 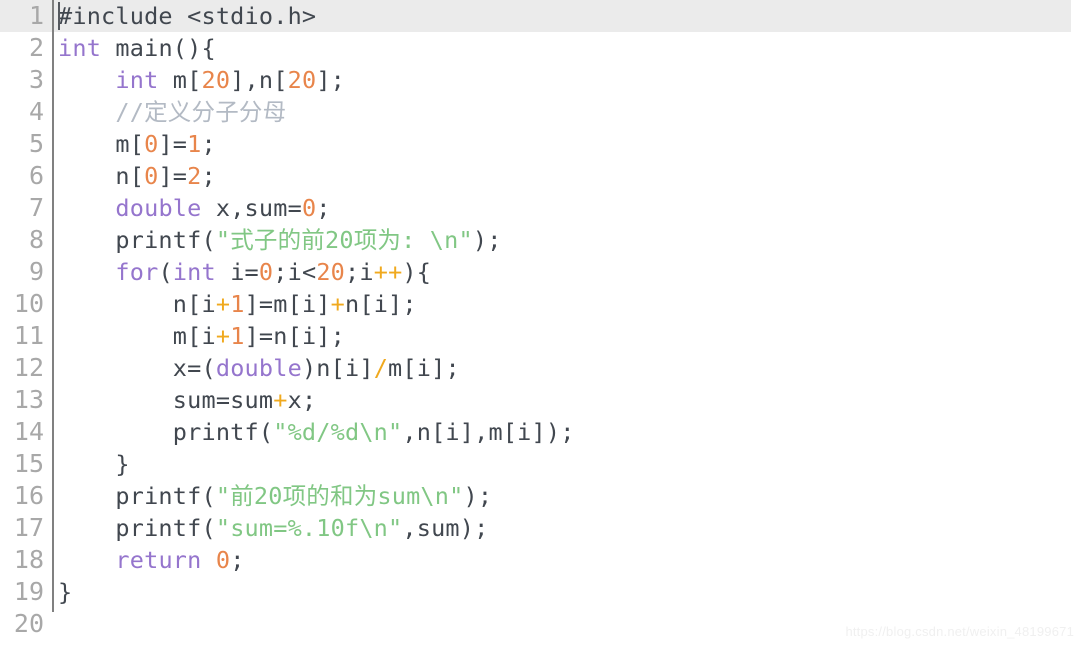 What do you see at coordinates (137, 304) in the screenshot?
I see `code-token-txt: n[i` at bounding box center [137, 304].